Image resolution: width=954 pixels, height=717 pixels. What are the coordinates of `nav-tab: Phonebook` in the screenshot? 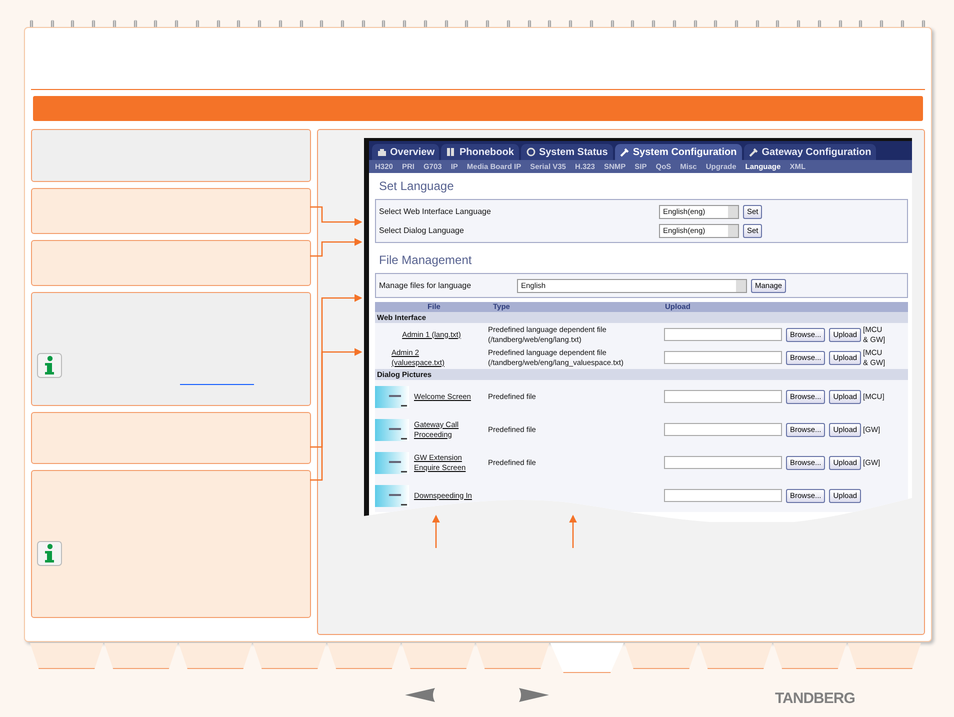 It's located at (480, 152).